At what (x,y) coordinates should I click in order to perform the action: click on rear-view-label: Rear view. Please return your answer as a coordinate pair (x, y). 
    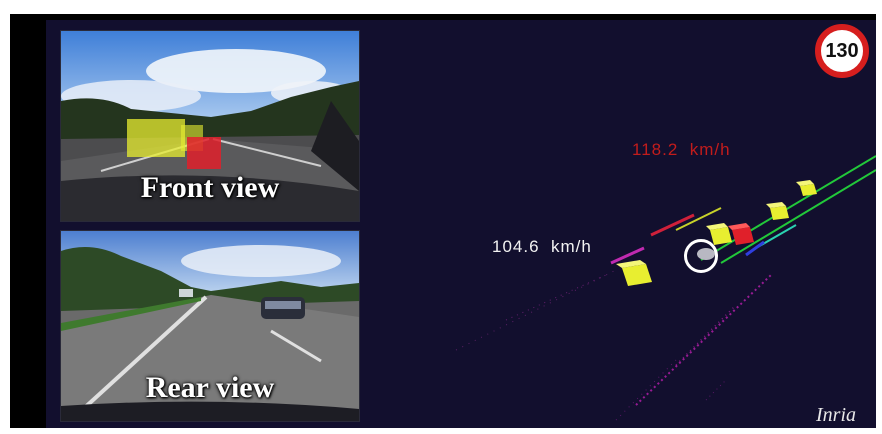
    Looking at the image, I should click on (210, 387).